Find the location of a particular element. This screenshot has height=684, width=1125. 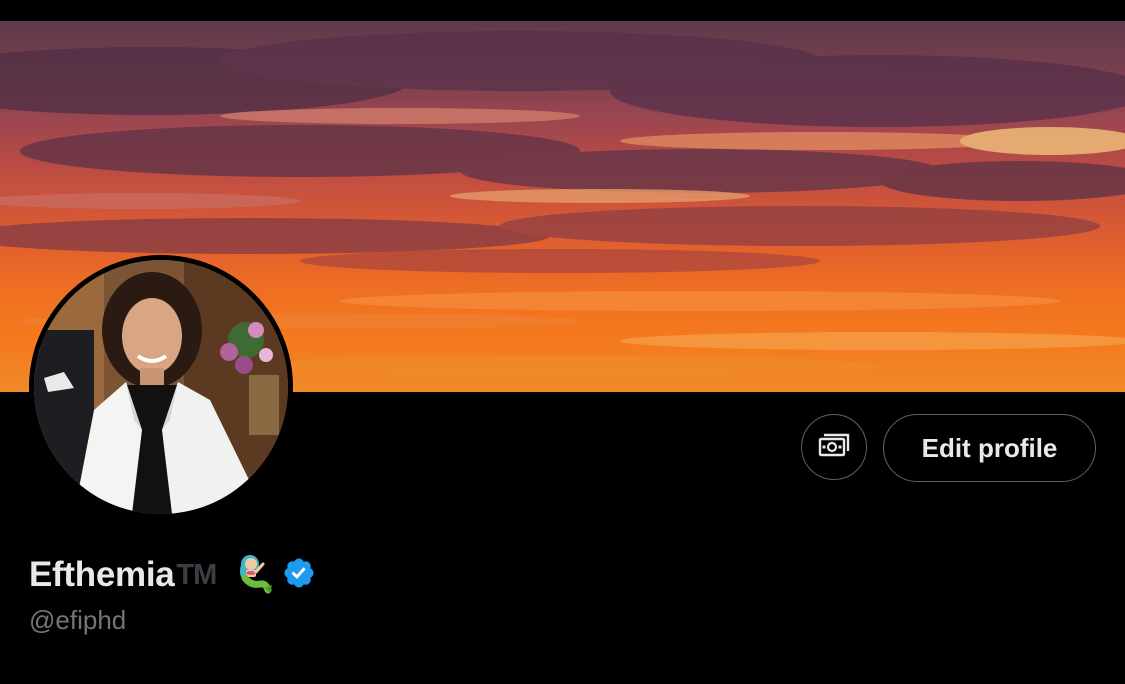

mermaid-emoji-icon is located at coordinates (253, 575).